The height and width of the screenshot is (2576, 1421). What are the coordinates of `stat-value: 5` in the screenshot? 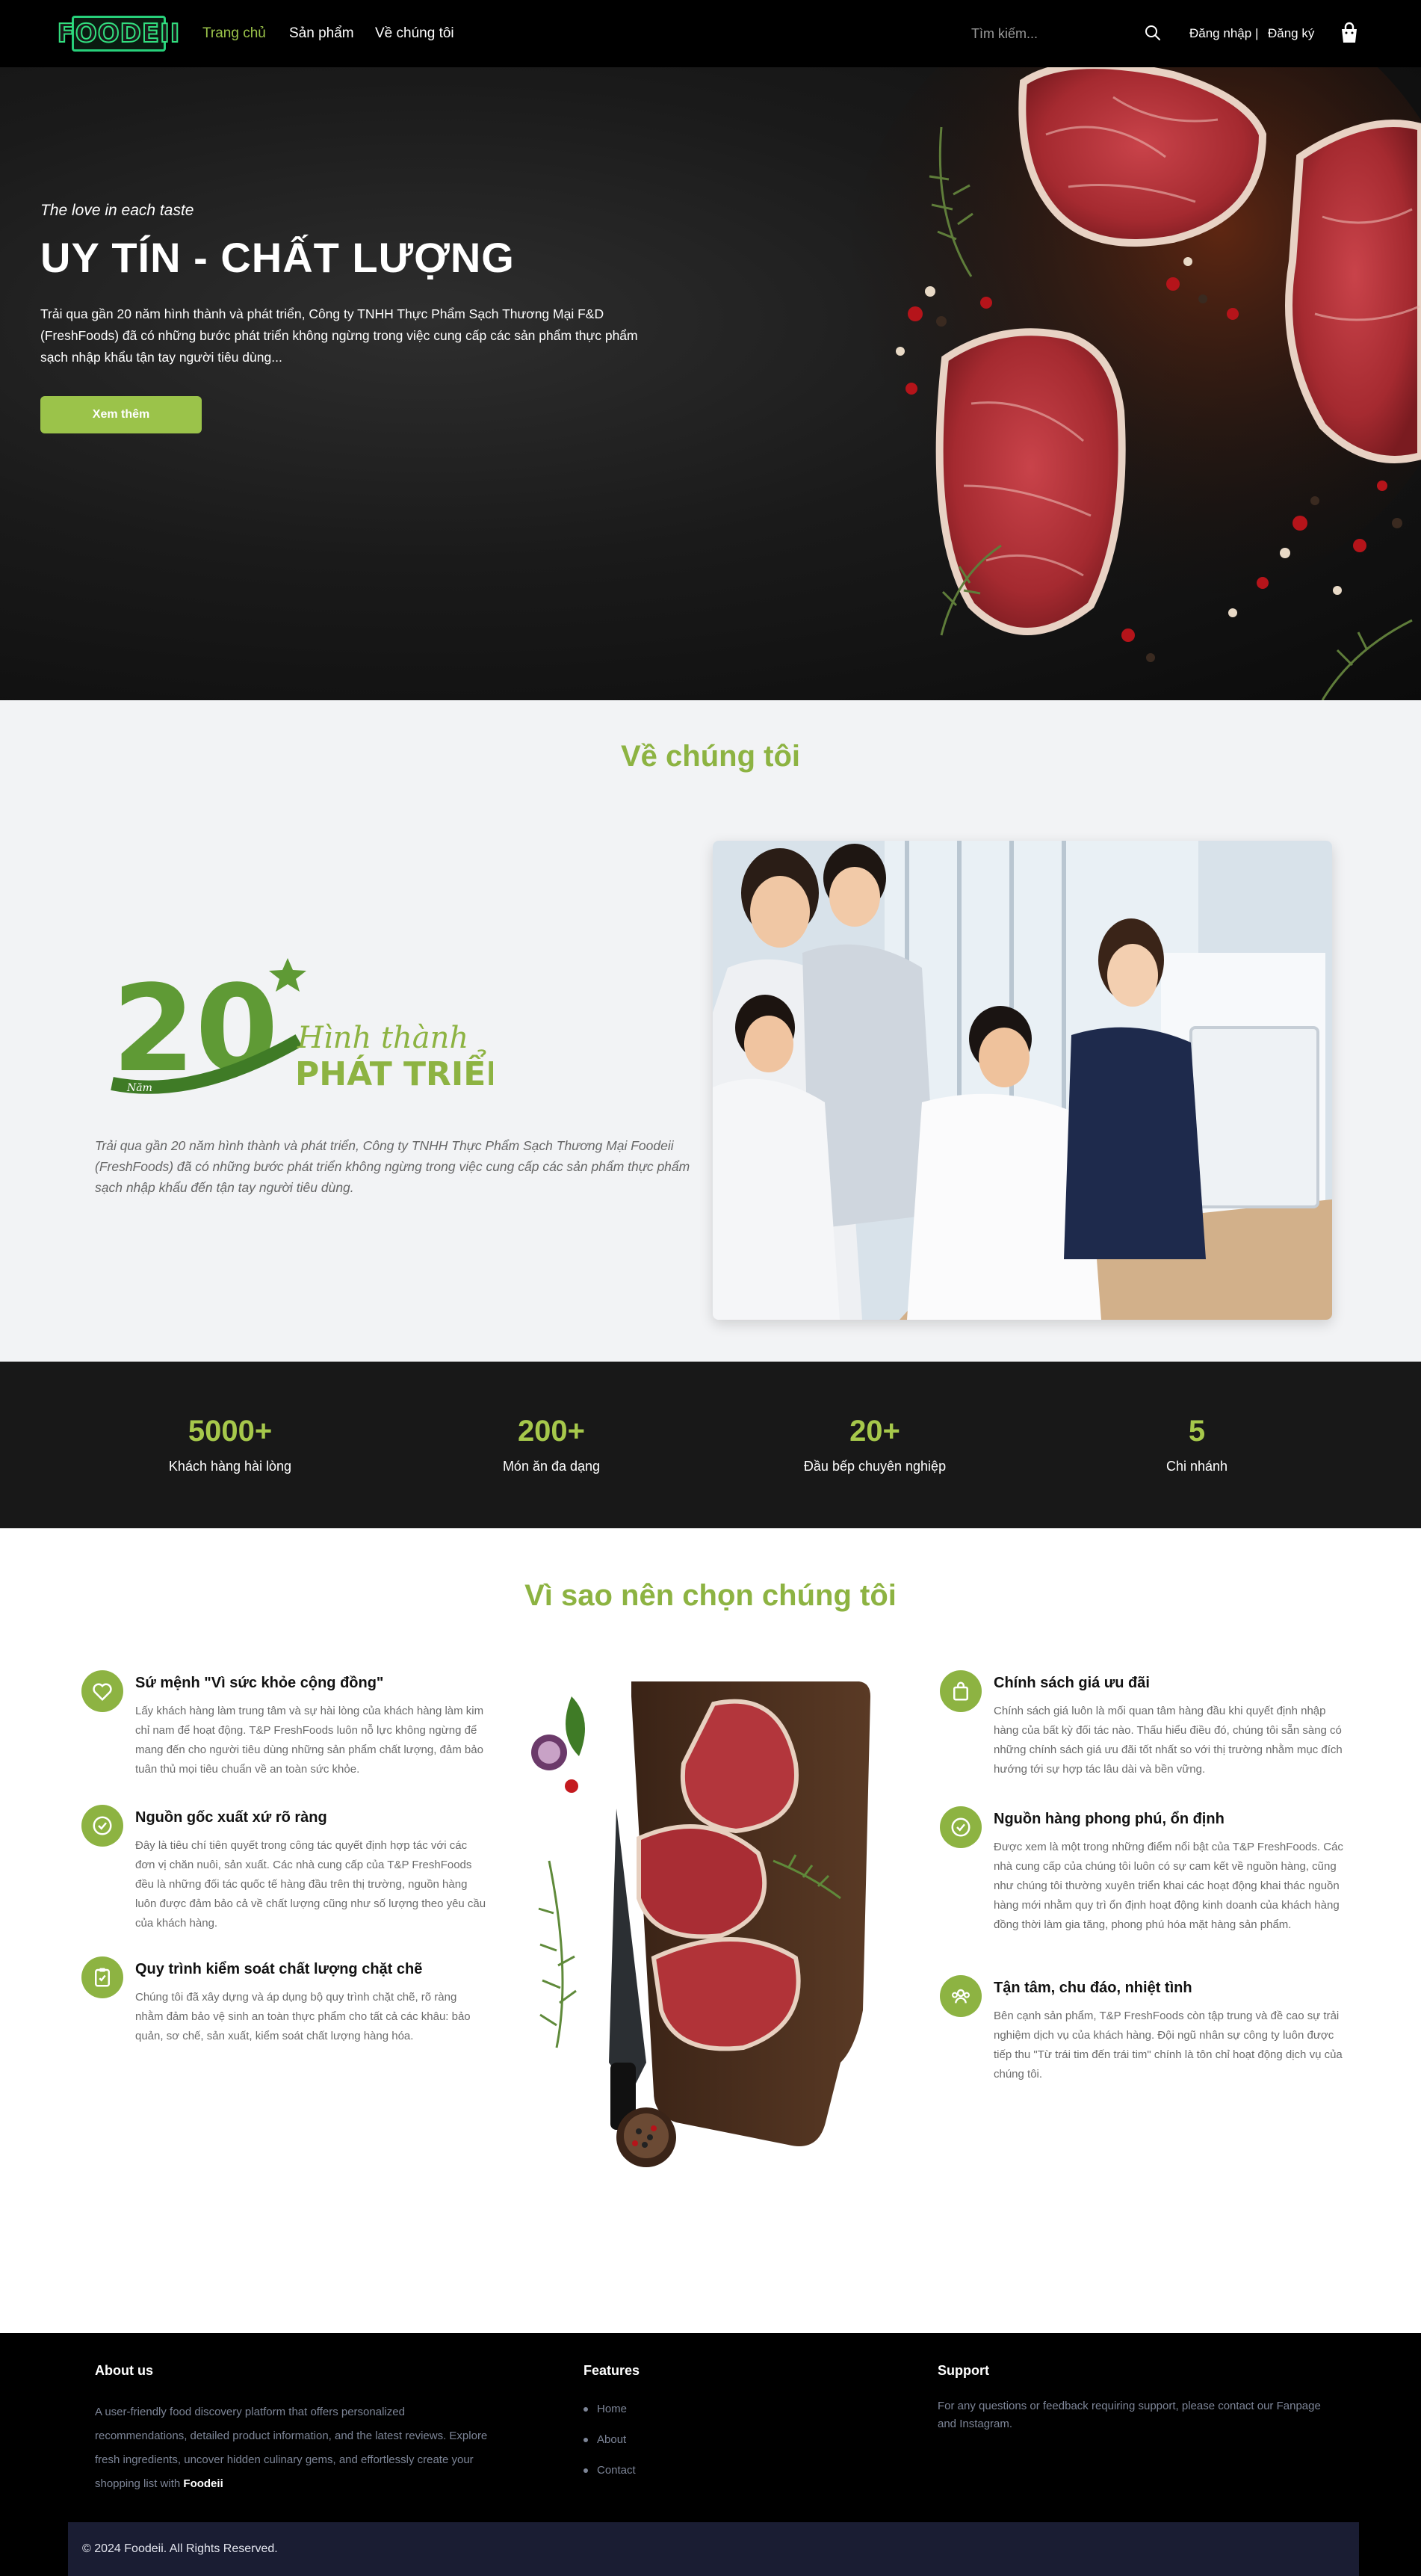 It's located at (1197, 1432).